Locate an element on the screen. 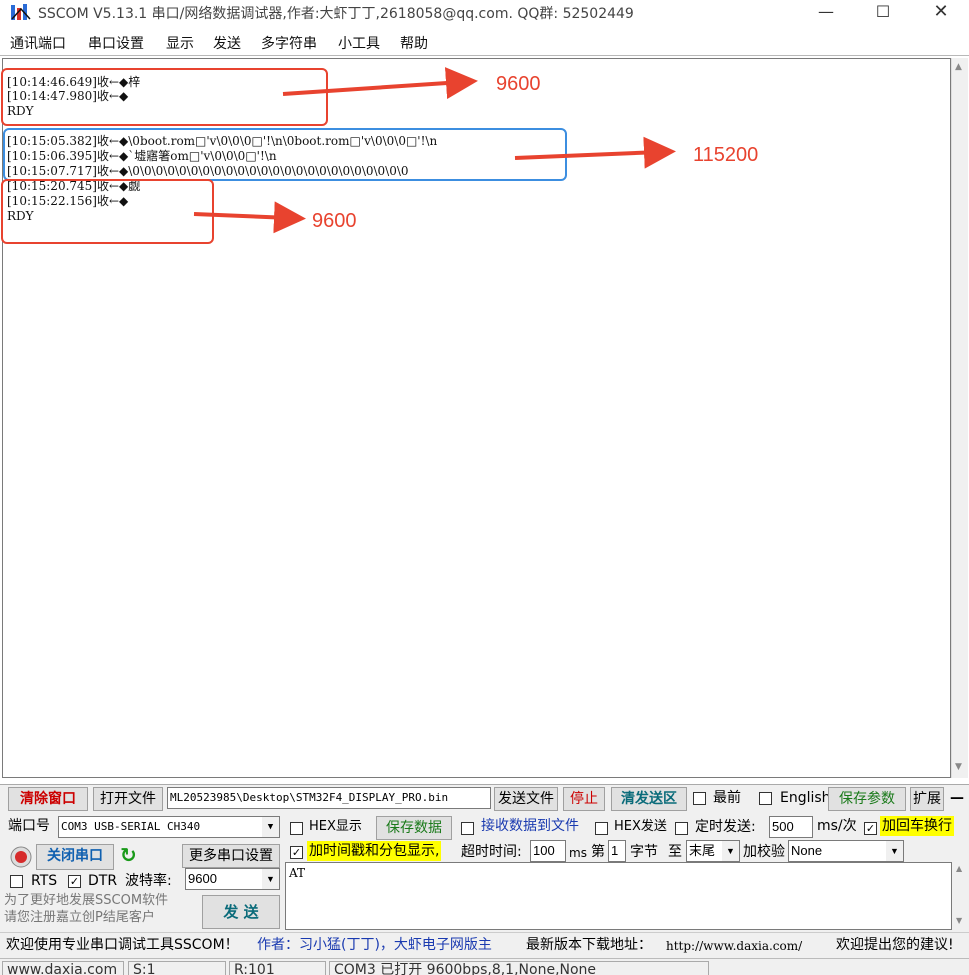  recv-to-file-checkbox is located at coordinates (467, 828).